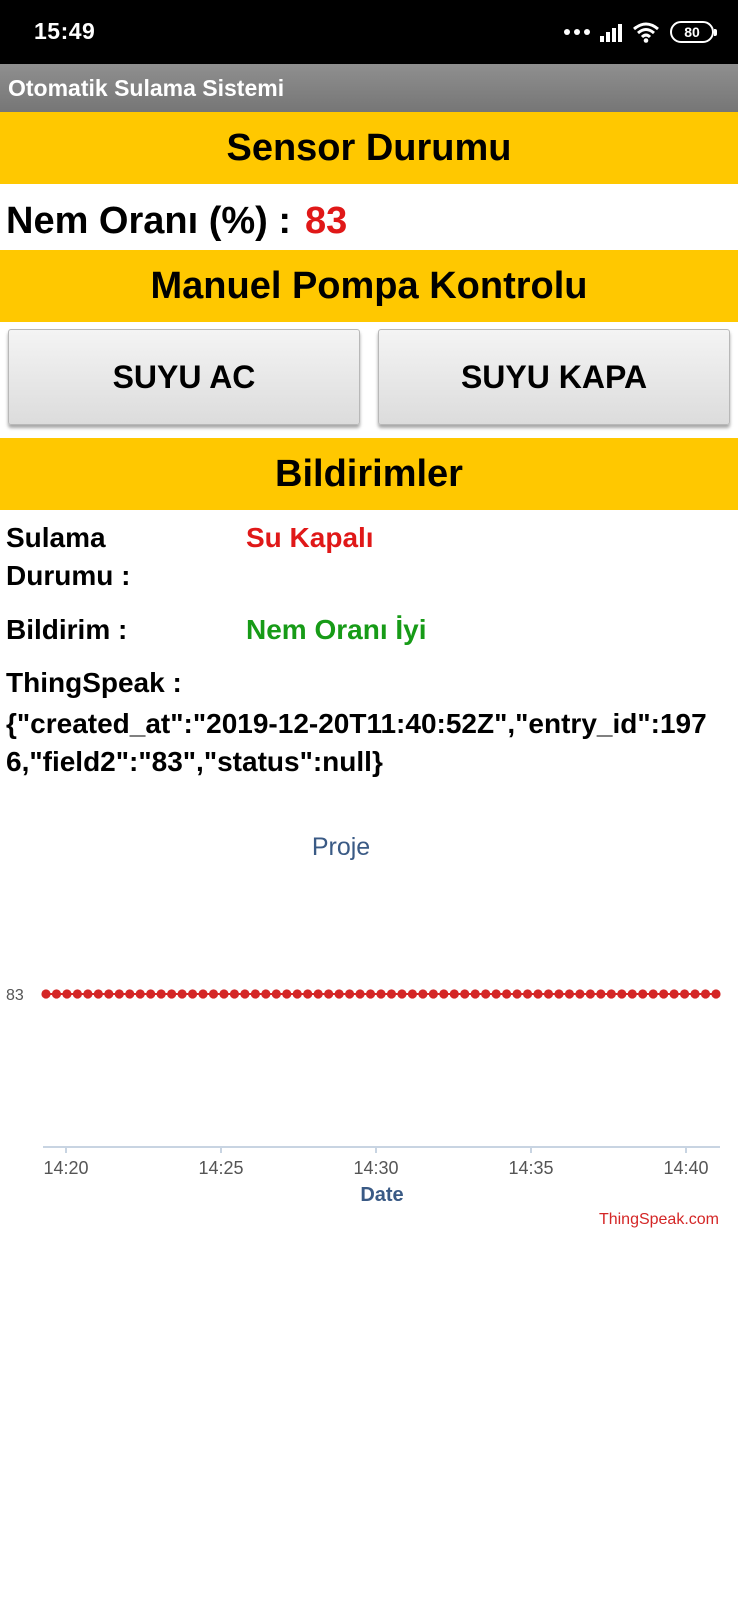 The image size is (738, 1600). What do you see at coordinates (577, 32) in the screenshot?
I see `more-dots-icon` at bounding box center [577, 32].